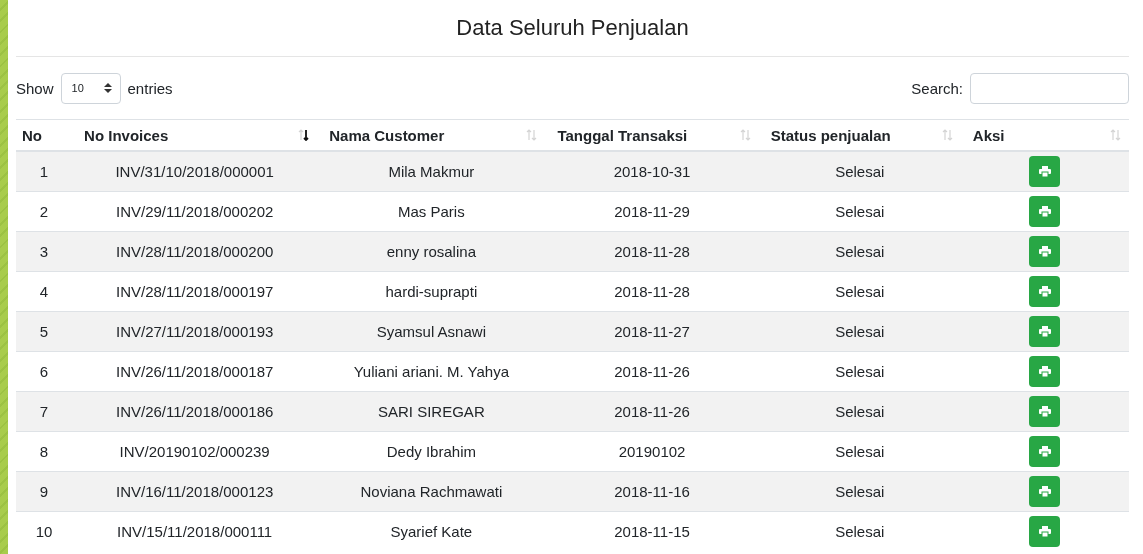 Image resolution: width=1143 pixels, height=554 pixels. What do you see at coordinates (431, 171) in the screenshot?
I see `table-cell: Mila Makmur` at bounding box center [431, 171].